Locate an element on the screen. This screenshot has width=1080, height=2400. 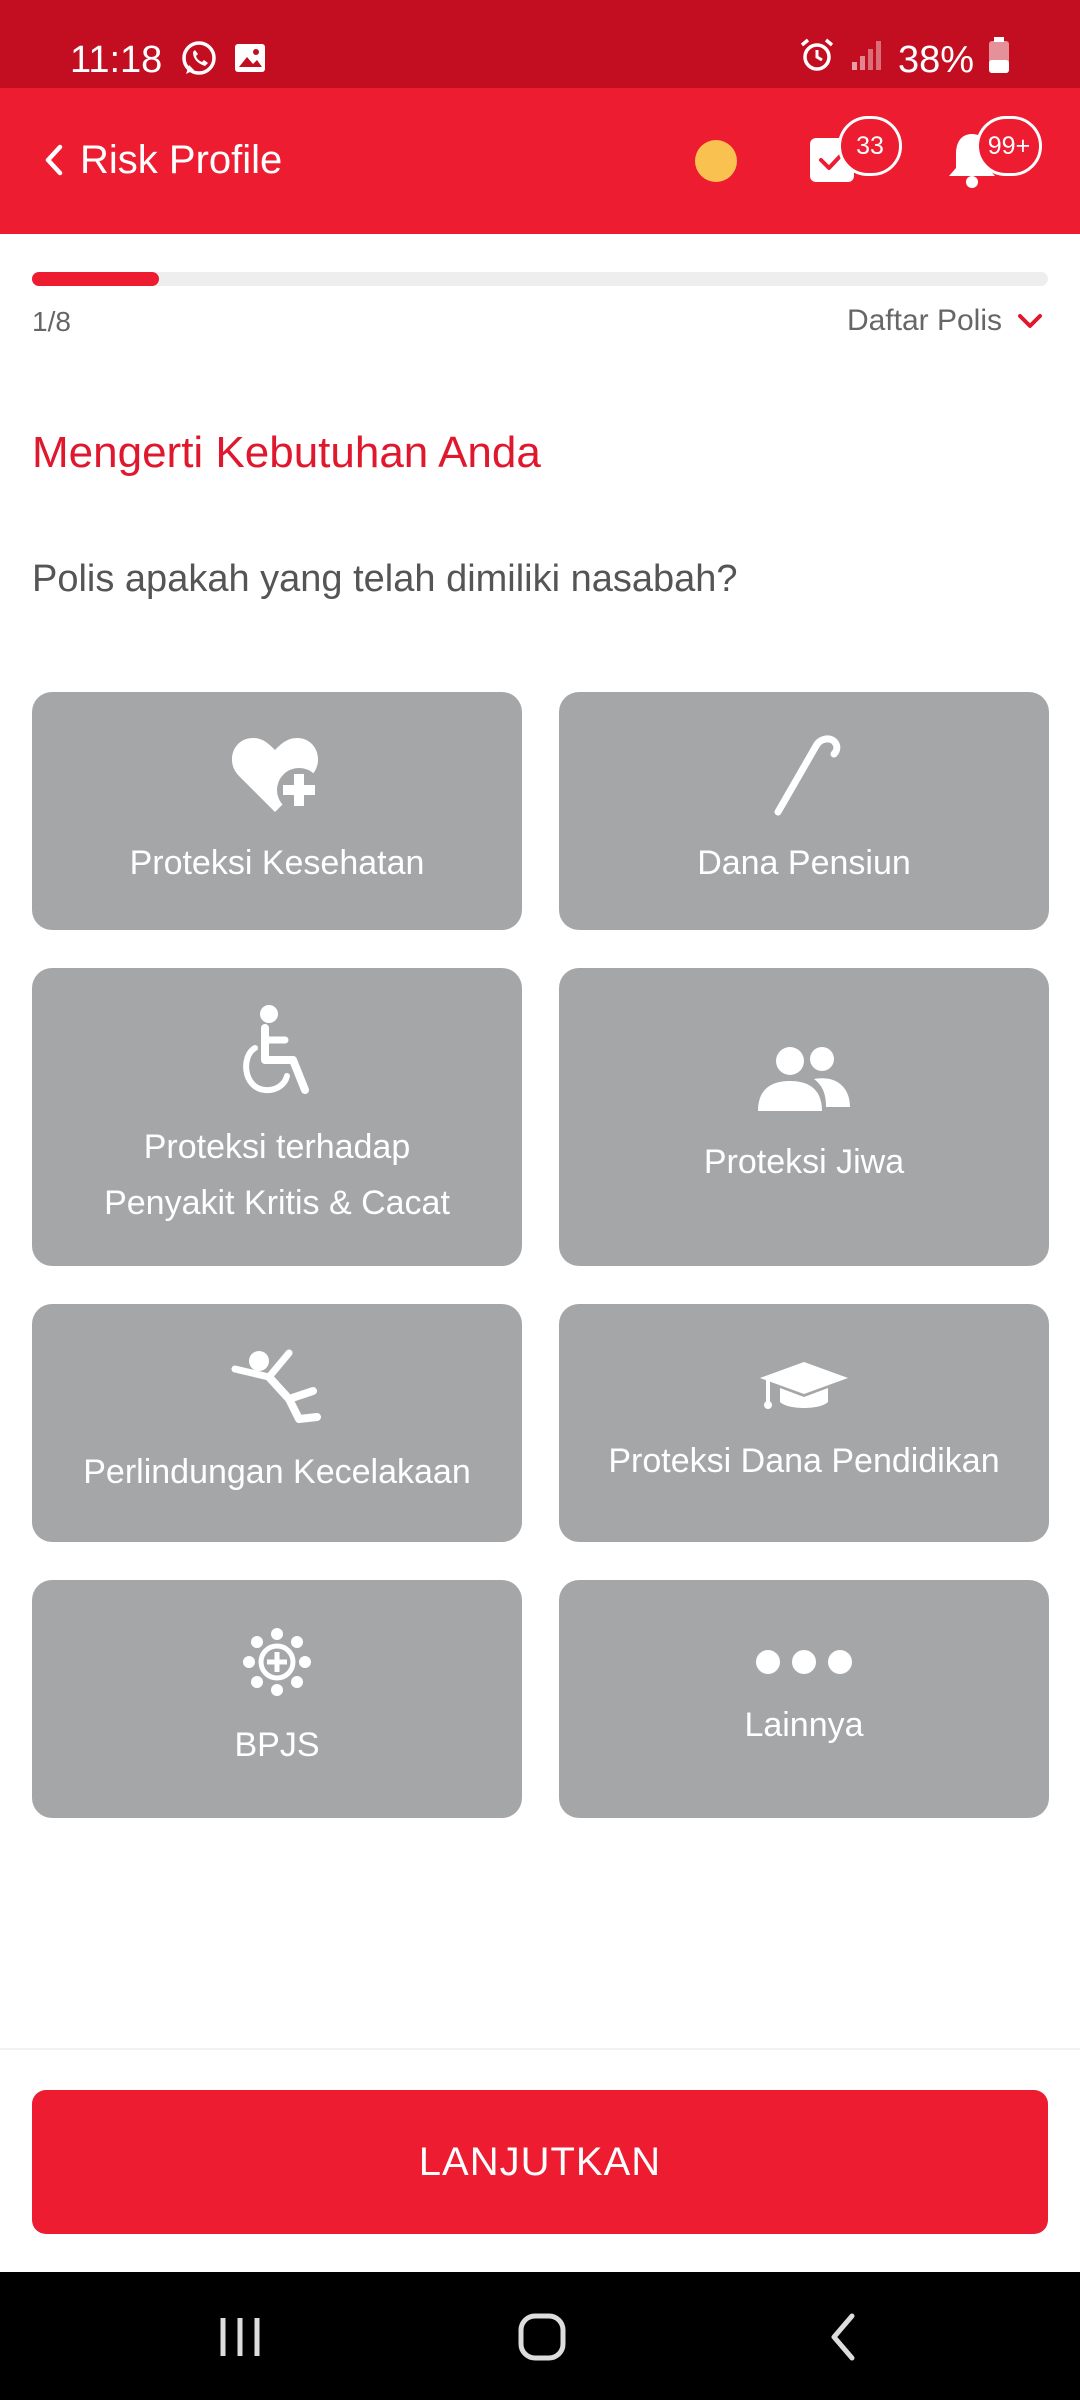
status-right: 38% is located at coordinates (904, 60).